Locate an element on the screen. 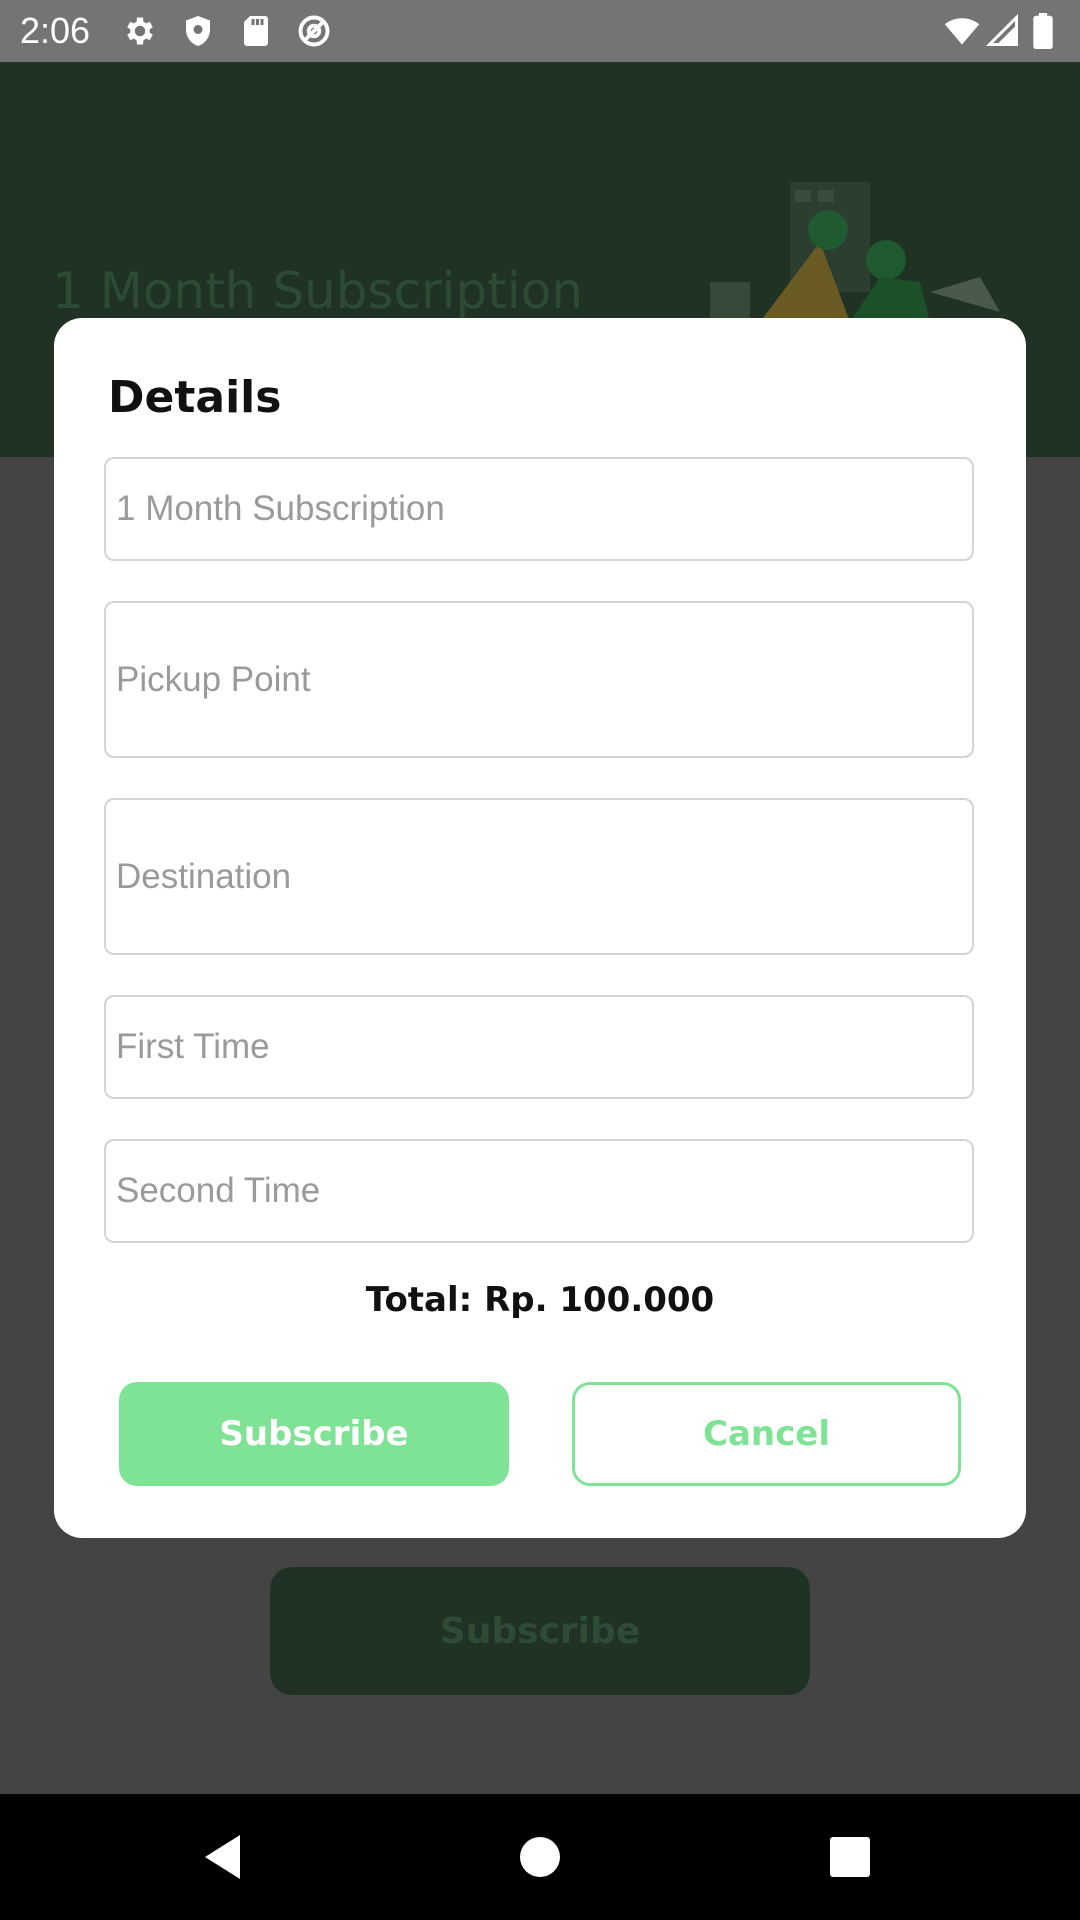 Image resolution: width=1080 pixels, height=1920 pixels. signal-icon is located at coordinates (1003, 31).